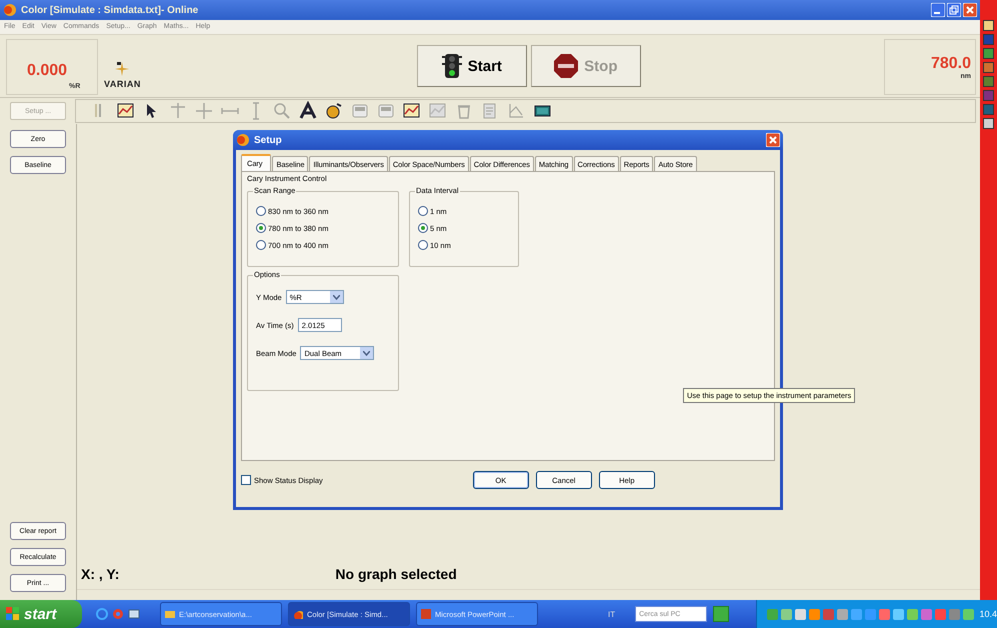  I want to click on dialog-title: Setup, so click(268, 140).